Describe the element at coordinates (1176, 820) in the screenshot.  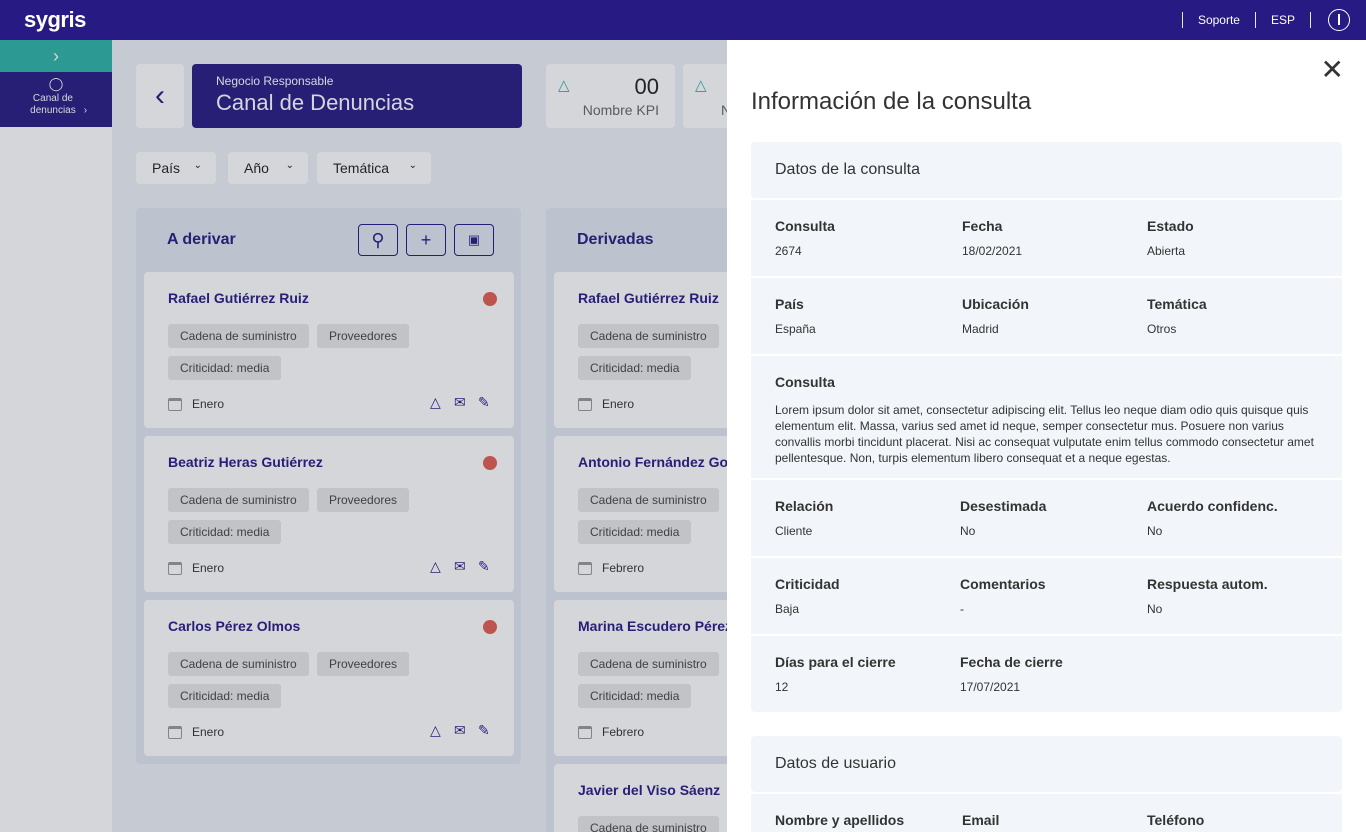
I see `field-label: Teléfono` at that location.